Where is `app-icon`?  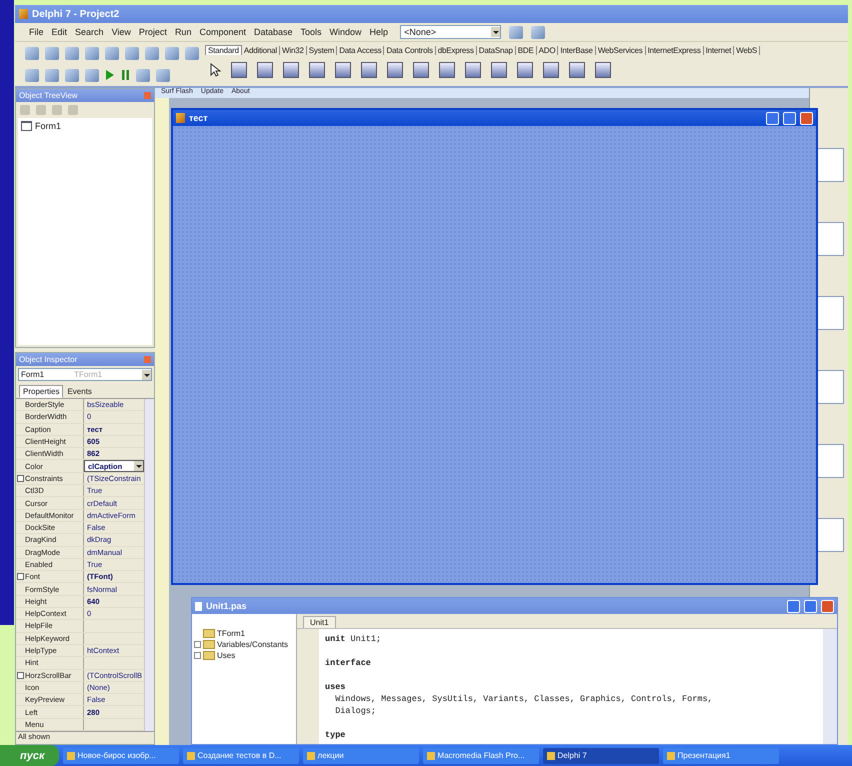 app-icon is located at coordinates (190, 756).